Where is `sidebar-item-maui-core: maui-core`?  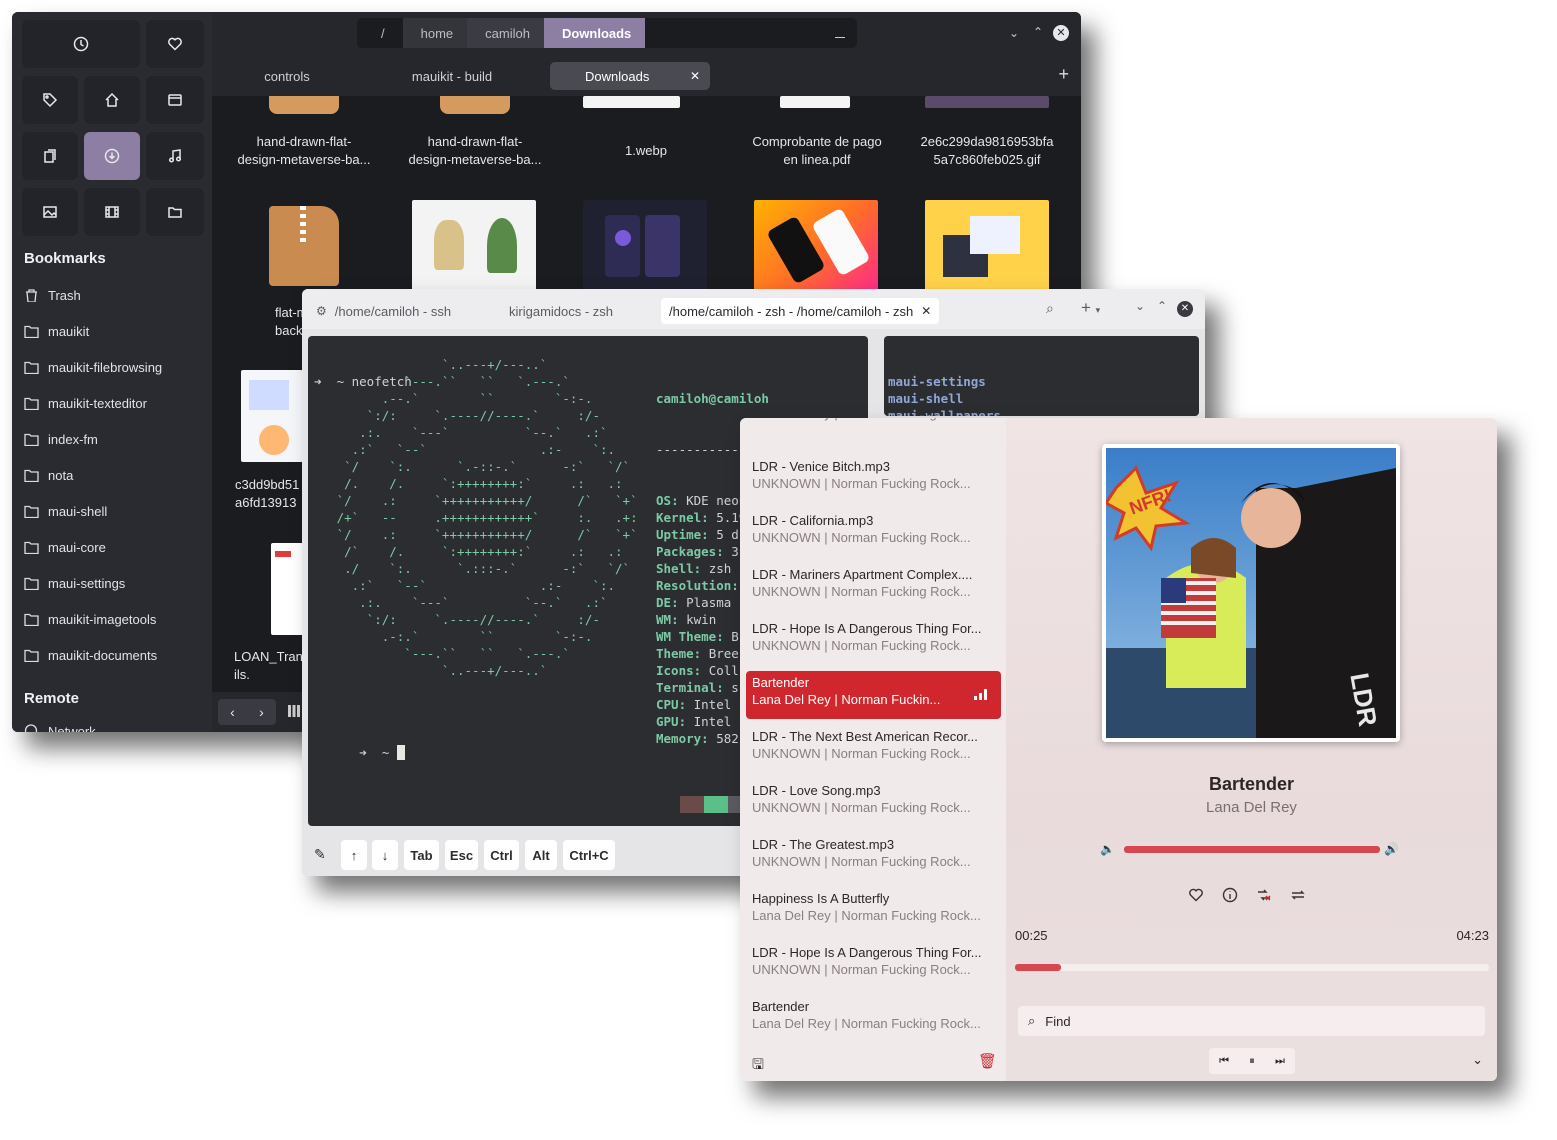 sidebar-item-maui-core: maui-core is located at coordinates (65, 547).